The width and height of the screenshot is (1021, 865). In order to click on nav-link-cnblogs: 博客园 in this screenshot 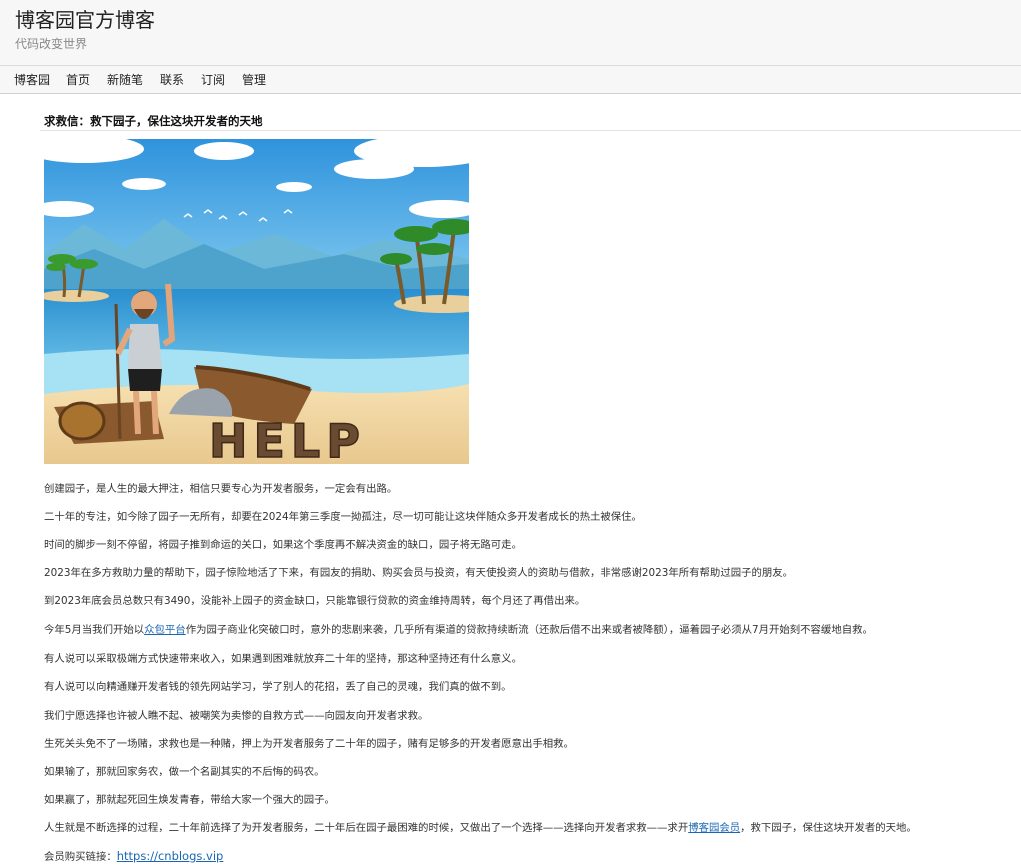, I will do `click(32, 80)`.